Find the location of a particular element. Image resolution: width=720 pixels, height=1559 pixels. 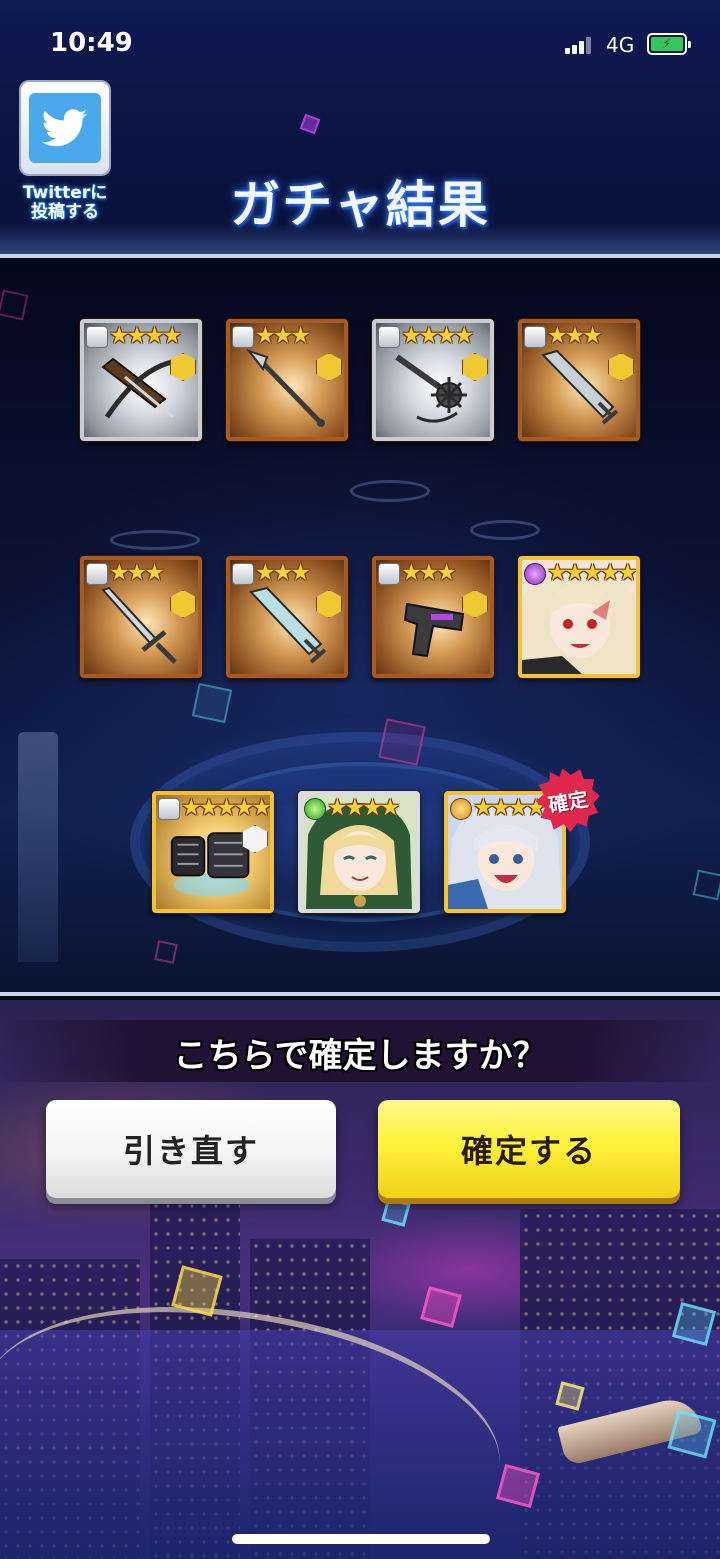

dark-attribute-icon is located at coordinates (535, 574).